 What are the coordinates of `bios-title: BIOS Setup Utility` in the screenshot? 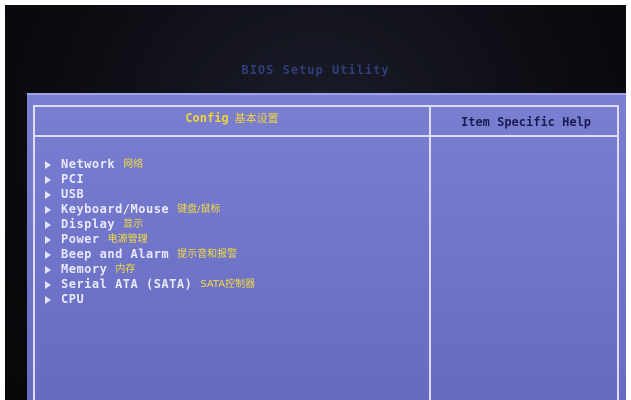 It's located at (315, 70).